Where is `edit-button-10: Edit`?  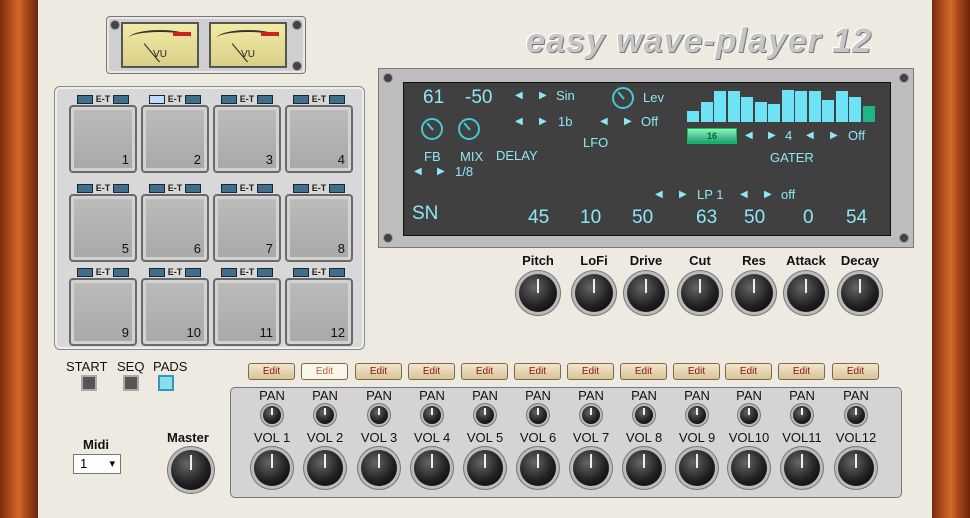 edit-button-10: Edit is located at coordinates (748, 371).